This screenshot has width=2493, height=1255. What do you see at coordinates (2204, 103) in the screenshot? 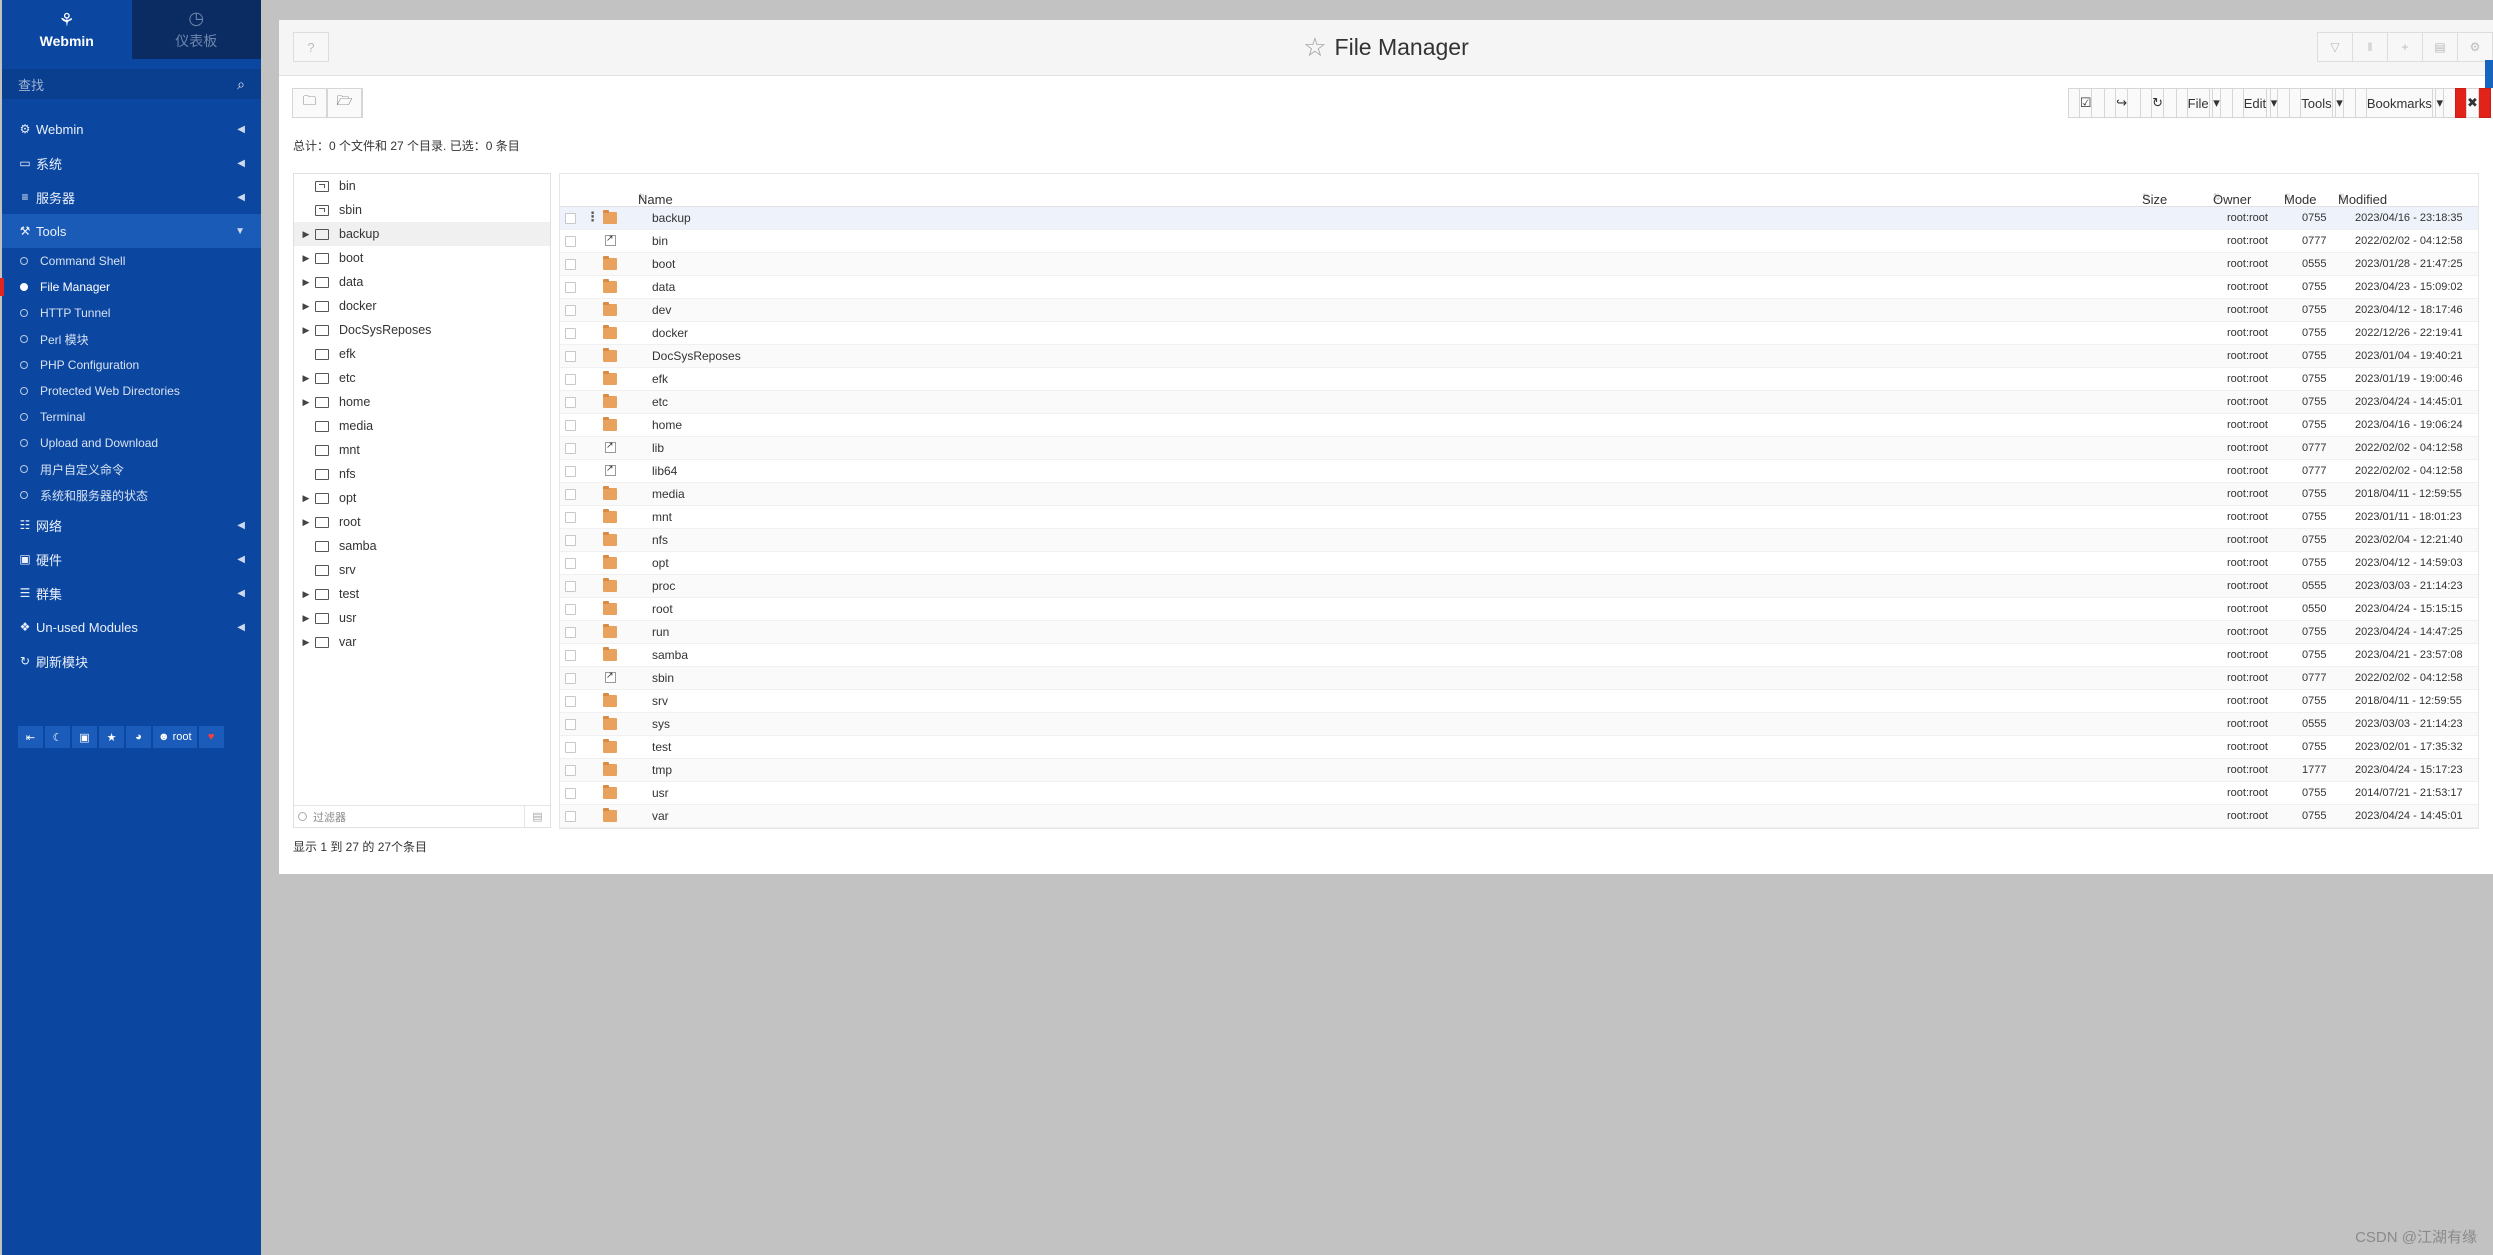
I see `file-menu-button: File ▾` at bounding box center [2204, 103].